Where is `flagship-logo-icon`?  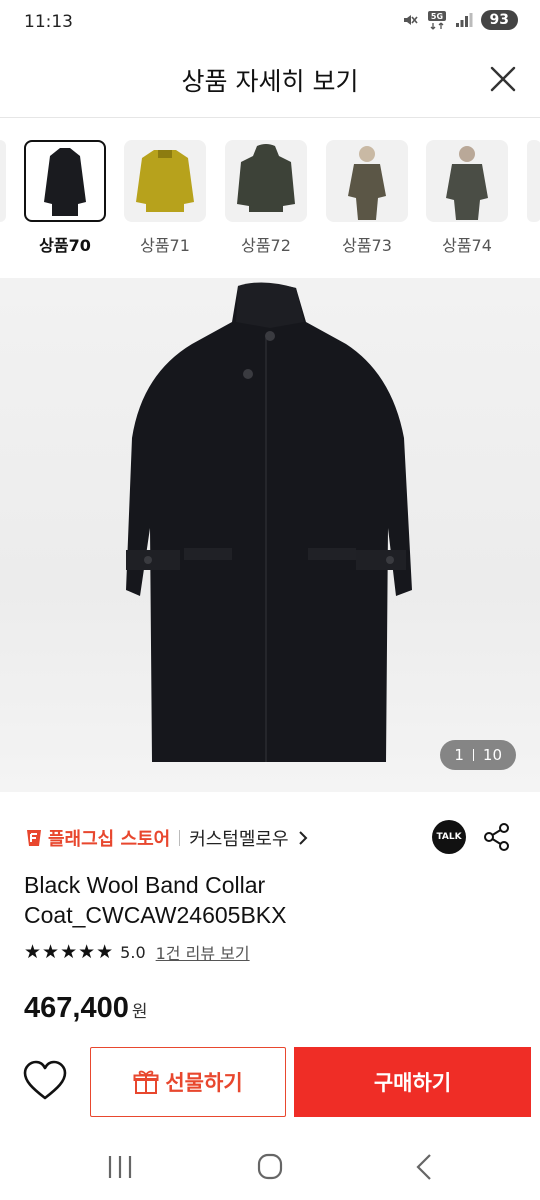
flagship-logo-icon is located at coordinates (34, 838).